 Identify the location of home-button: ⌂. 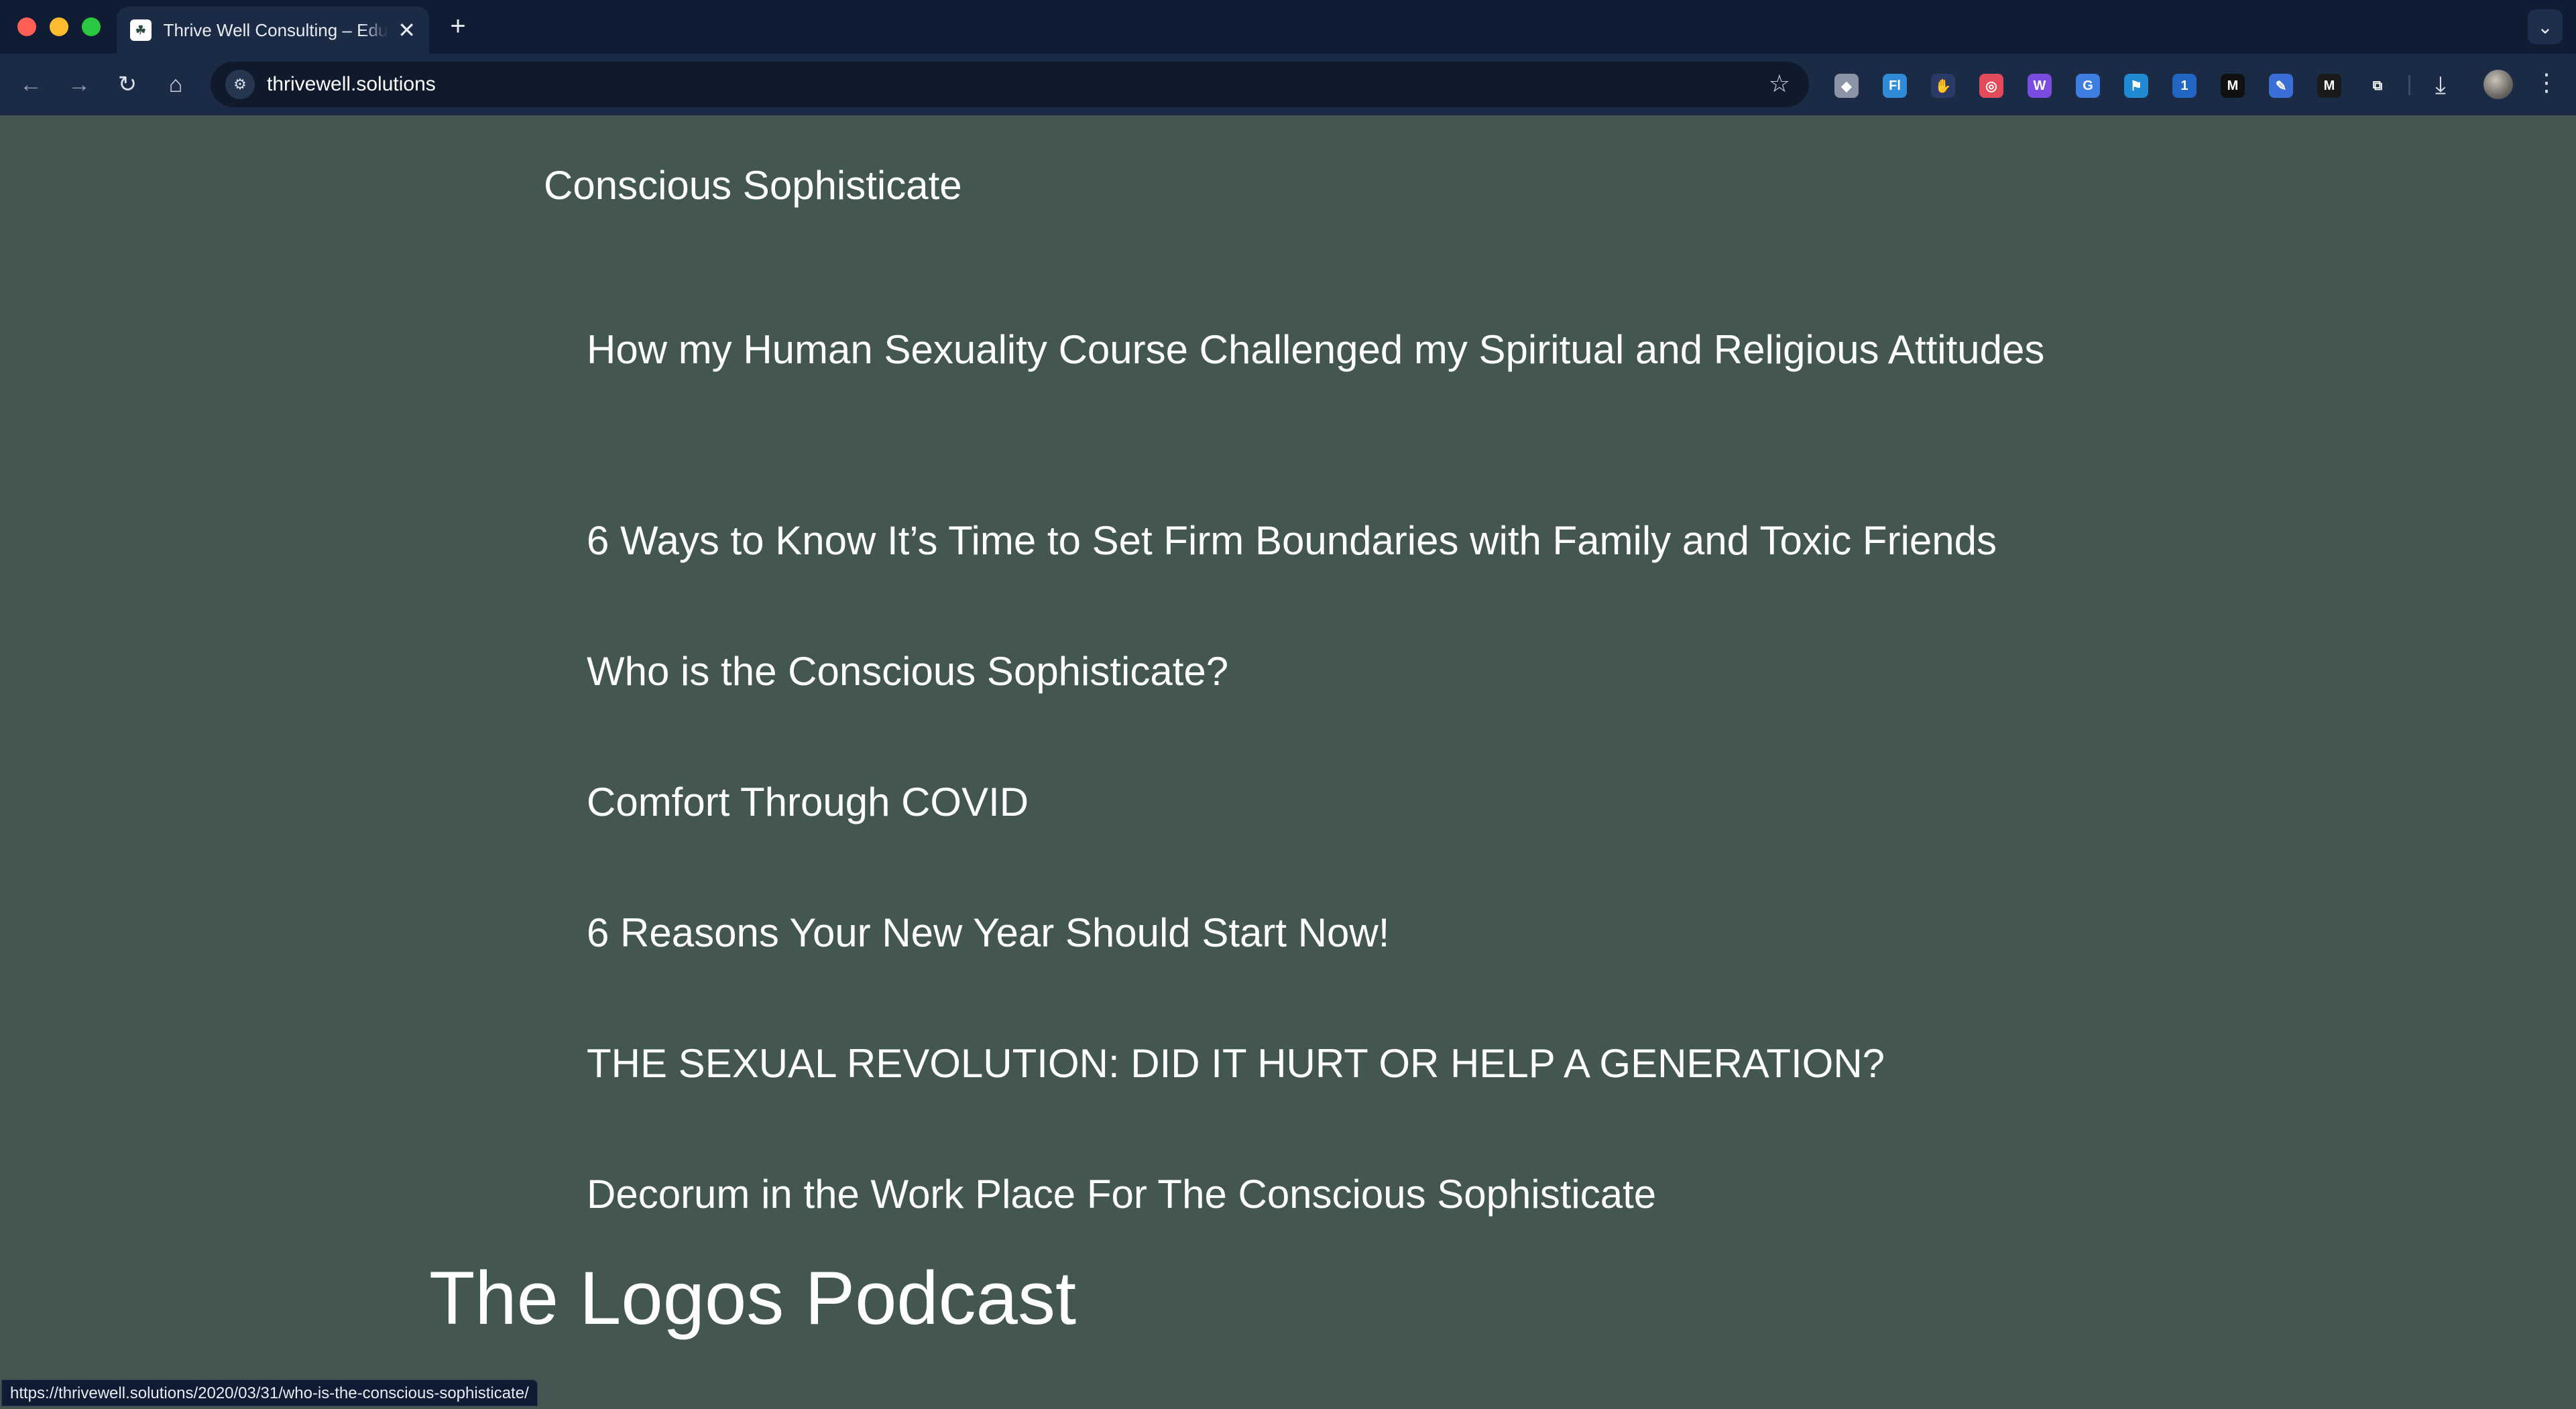
(176, 84).